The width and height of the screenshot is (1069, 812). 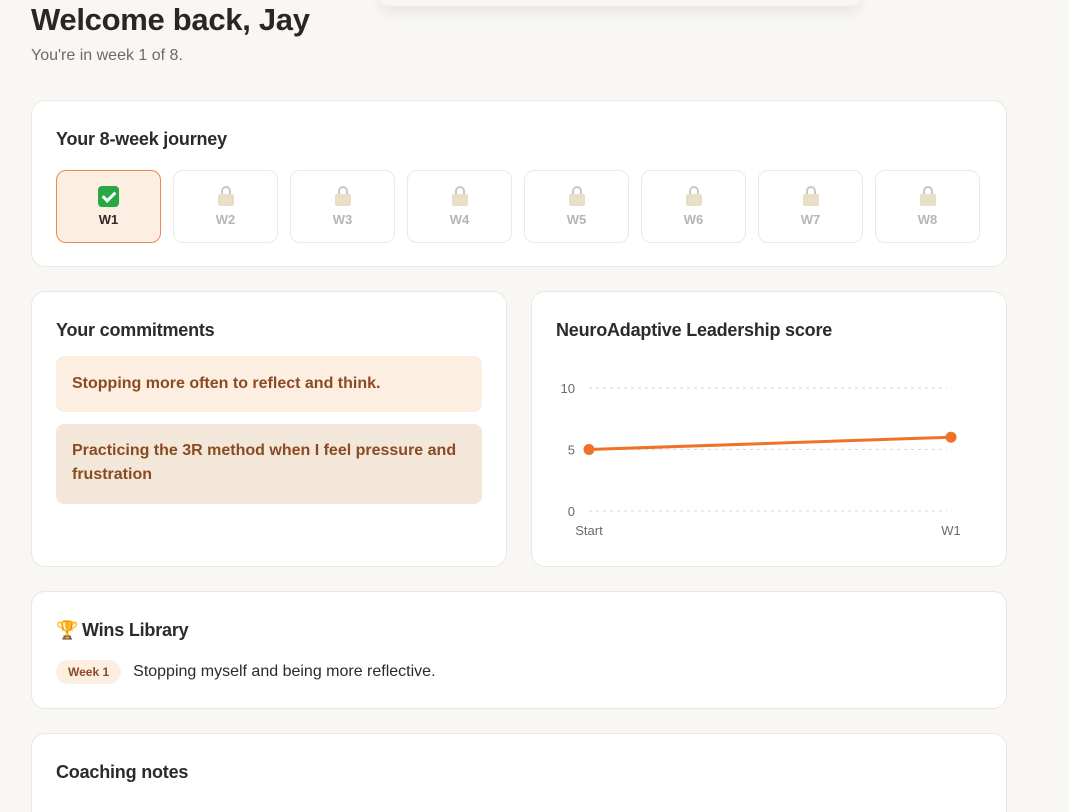 What do you see at coordinates (109, 196) in the screenshot?
I see `check-icon` at bounding box center [109, 196].